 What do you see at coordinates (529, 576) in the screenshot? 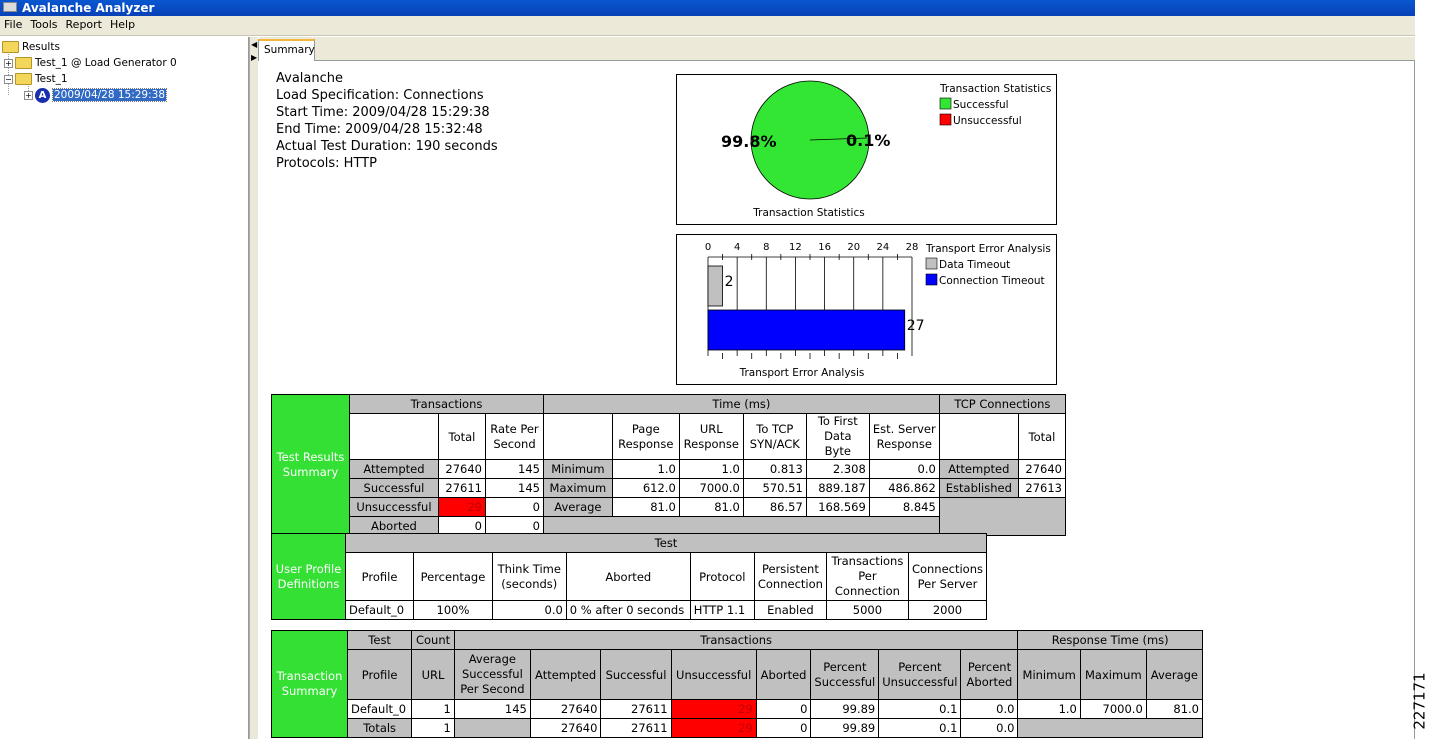
I see `col-header: Think Time (seconds)` at bounding box center [529, 576].